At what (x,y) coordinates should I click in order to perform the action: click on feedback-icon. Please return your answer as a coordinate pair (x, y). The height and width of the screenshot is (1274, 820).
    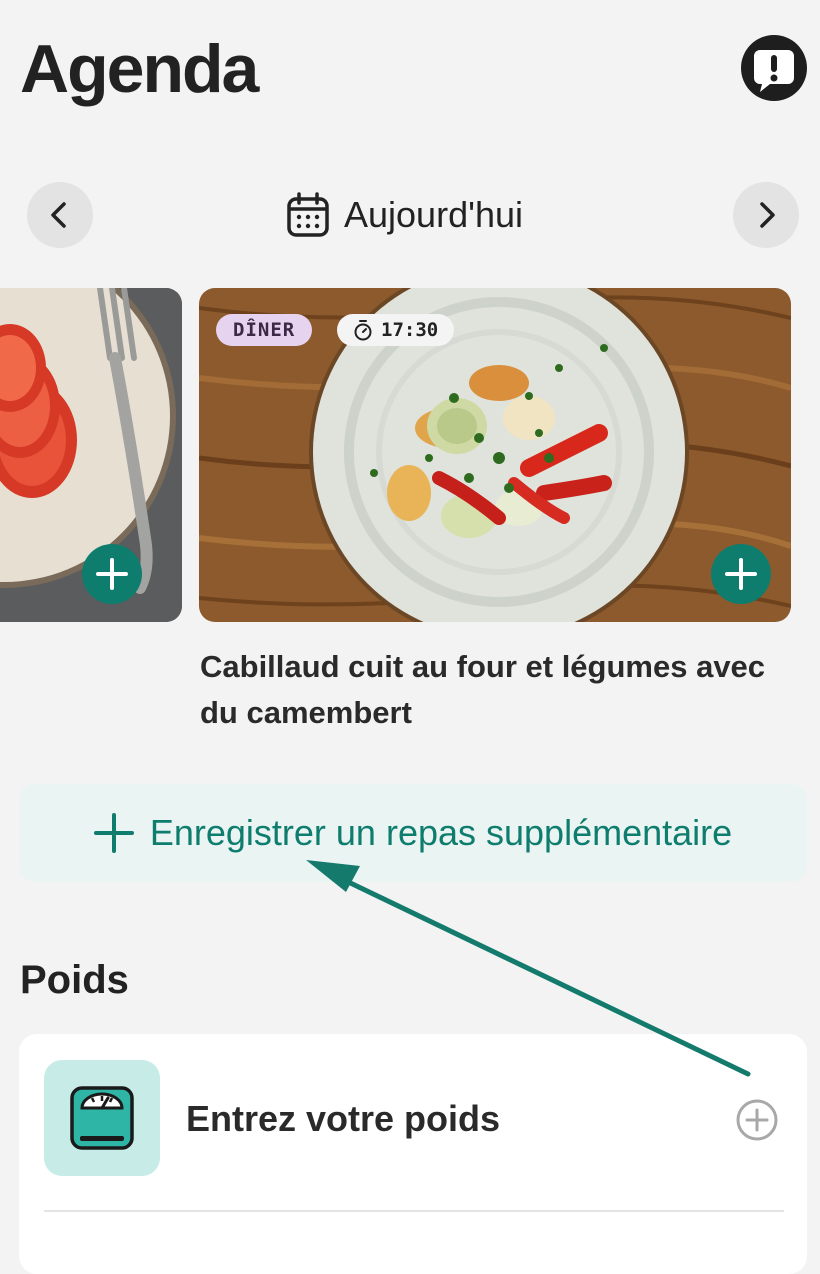
    Looking at the image, I should click on (774, 68).